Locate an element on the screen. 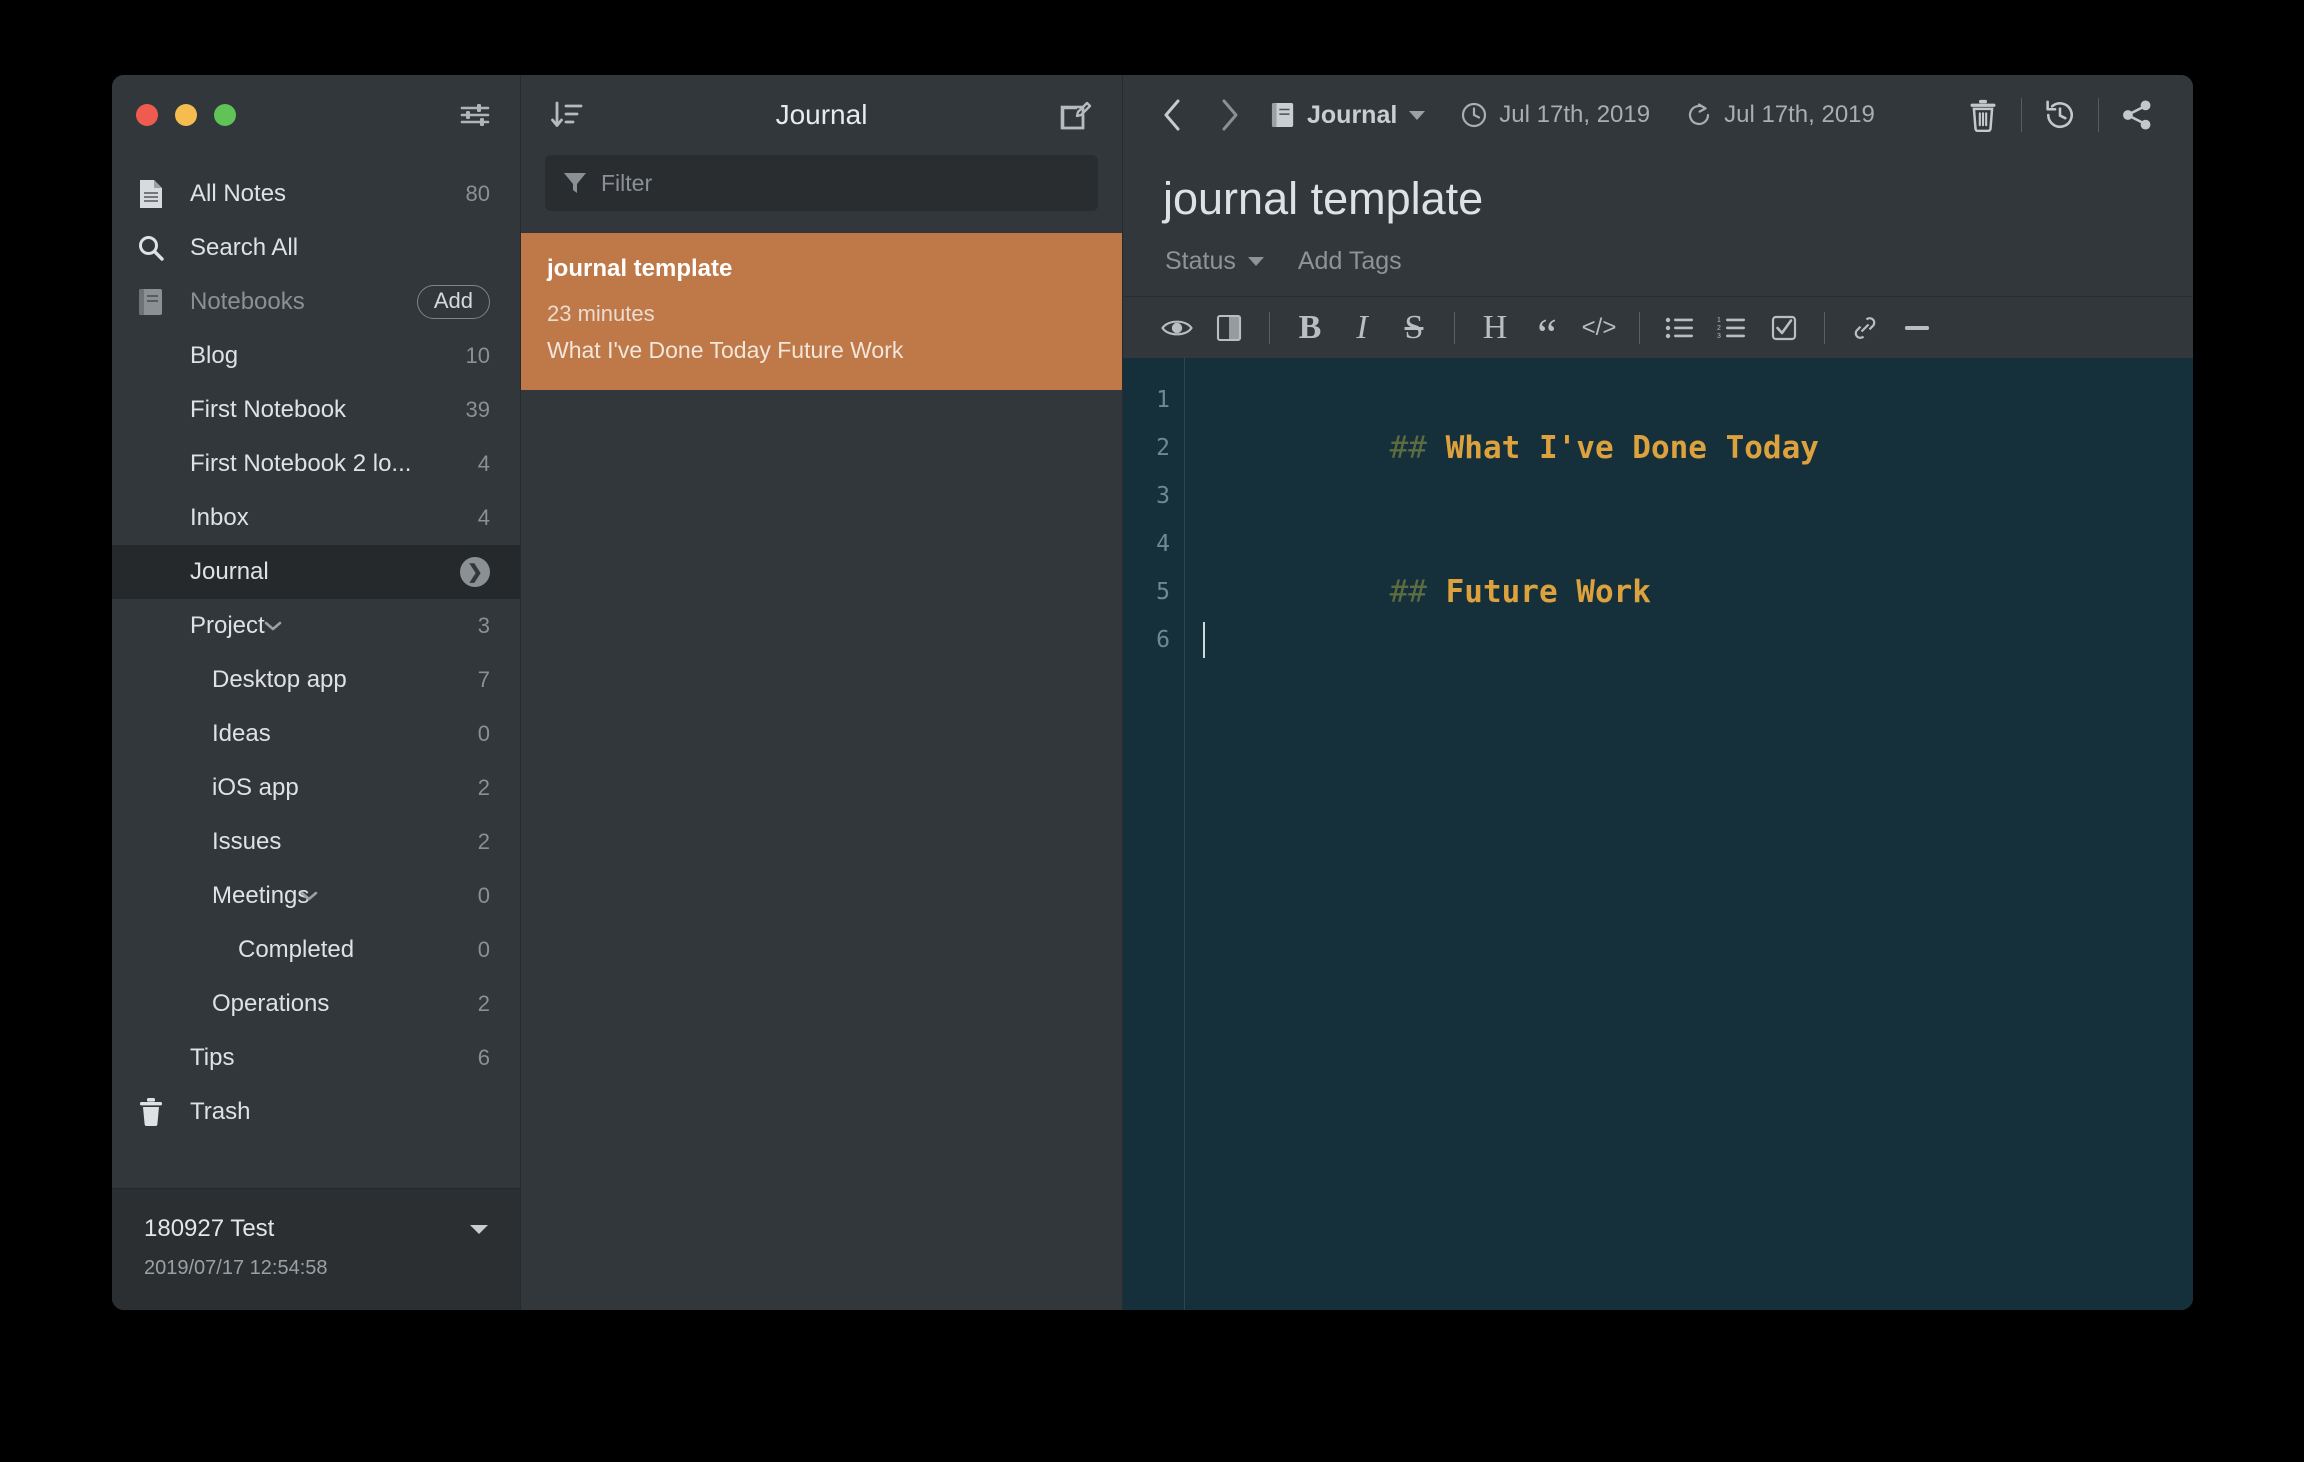 The height and width of the screenshot is (1462, 2304). checklist-icon is located at coordinates (1784, 328).